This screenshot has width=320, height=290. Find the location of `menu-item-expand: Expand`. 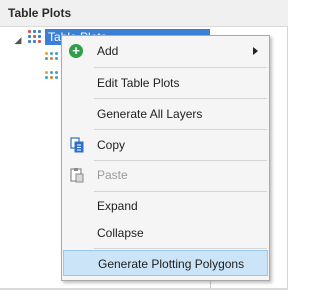

menu-item-expand: Expand is located at coordinates (165, 206).